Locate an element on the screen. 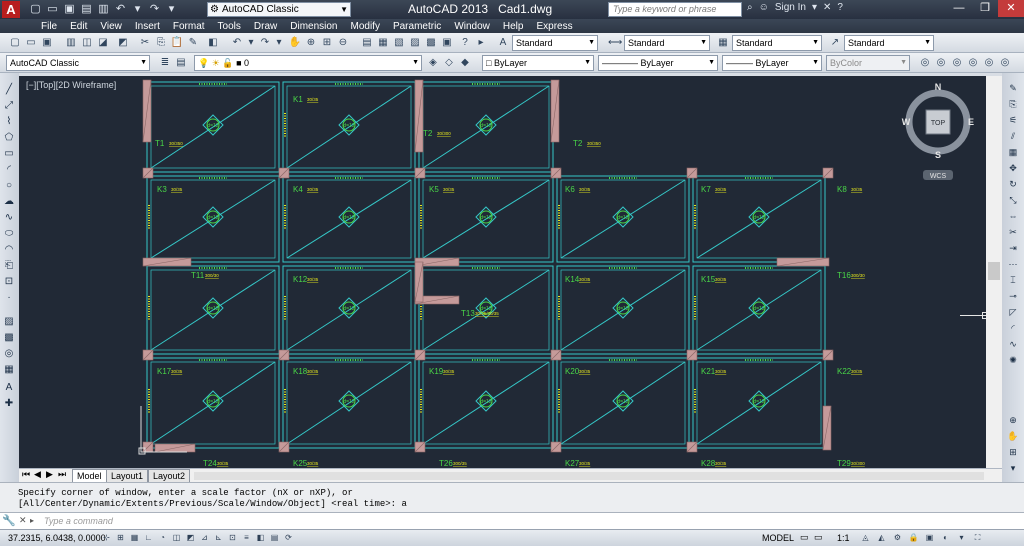 The image size is (1024, 546). match-properties-icon: ✎ is located at coordinates (193, 43).